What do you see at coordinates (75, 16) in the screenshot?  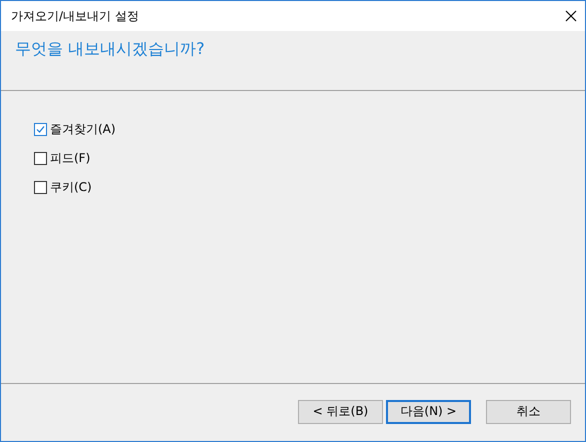 I see `window-title: 가져오기/내보내기 설정` at bounding box center [75, 16].